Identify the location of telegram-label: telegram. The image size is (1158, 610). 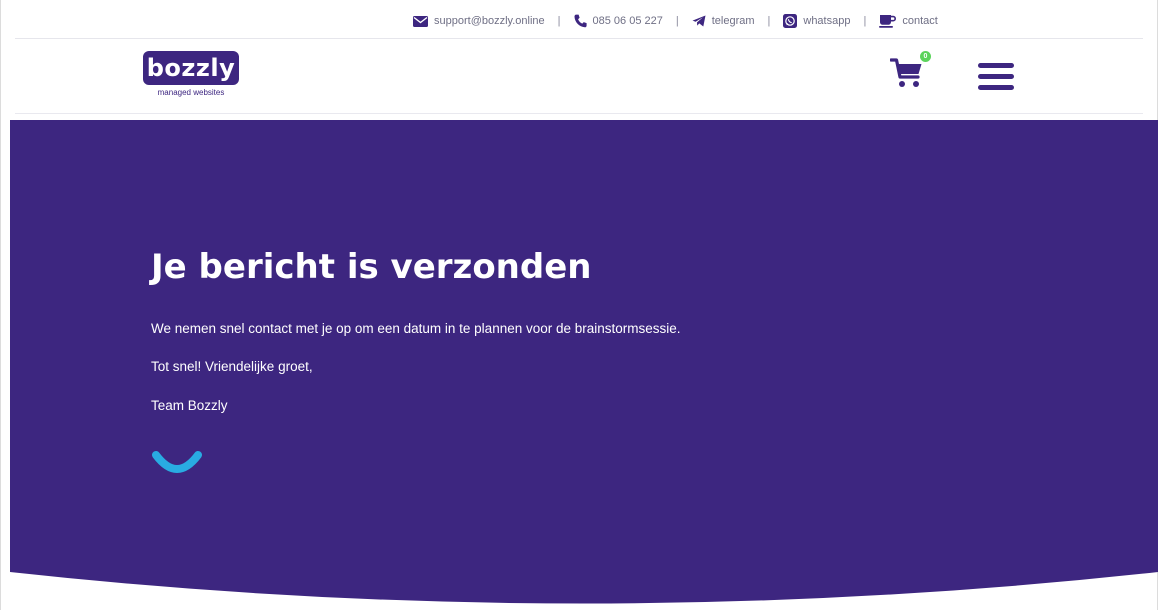
(733, 21).